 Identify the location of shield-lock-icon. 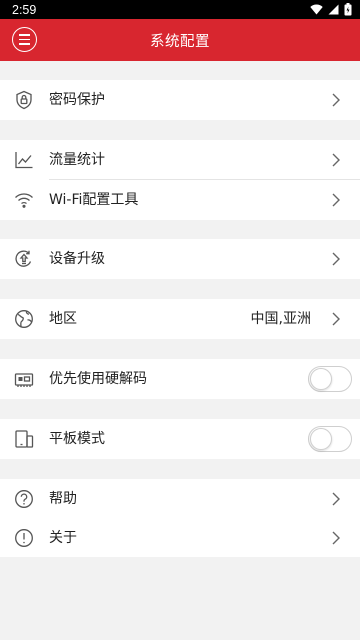
(24, 100).